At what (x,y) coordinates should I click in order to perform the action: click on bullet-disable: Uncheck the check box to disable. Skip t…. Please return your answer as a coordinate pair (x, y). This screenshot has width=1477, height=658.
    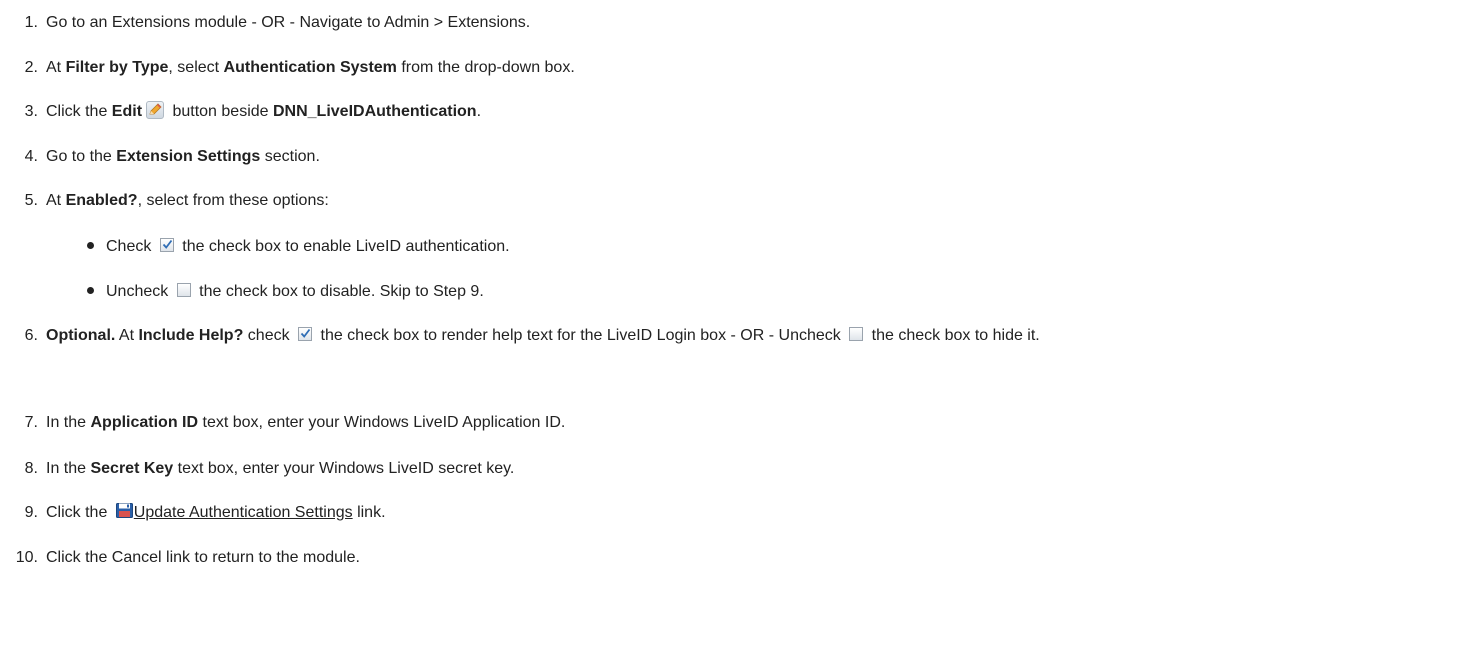
    Looking at the image, I should click on (285, 292).